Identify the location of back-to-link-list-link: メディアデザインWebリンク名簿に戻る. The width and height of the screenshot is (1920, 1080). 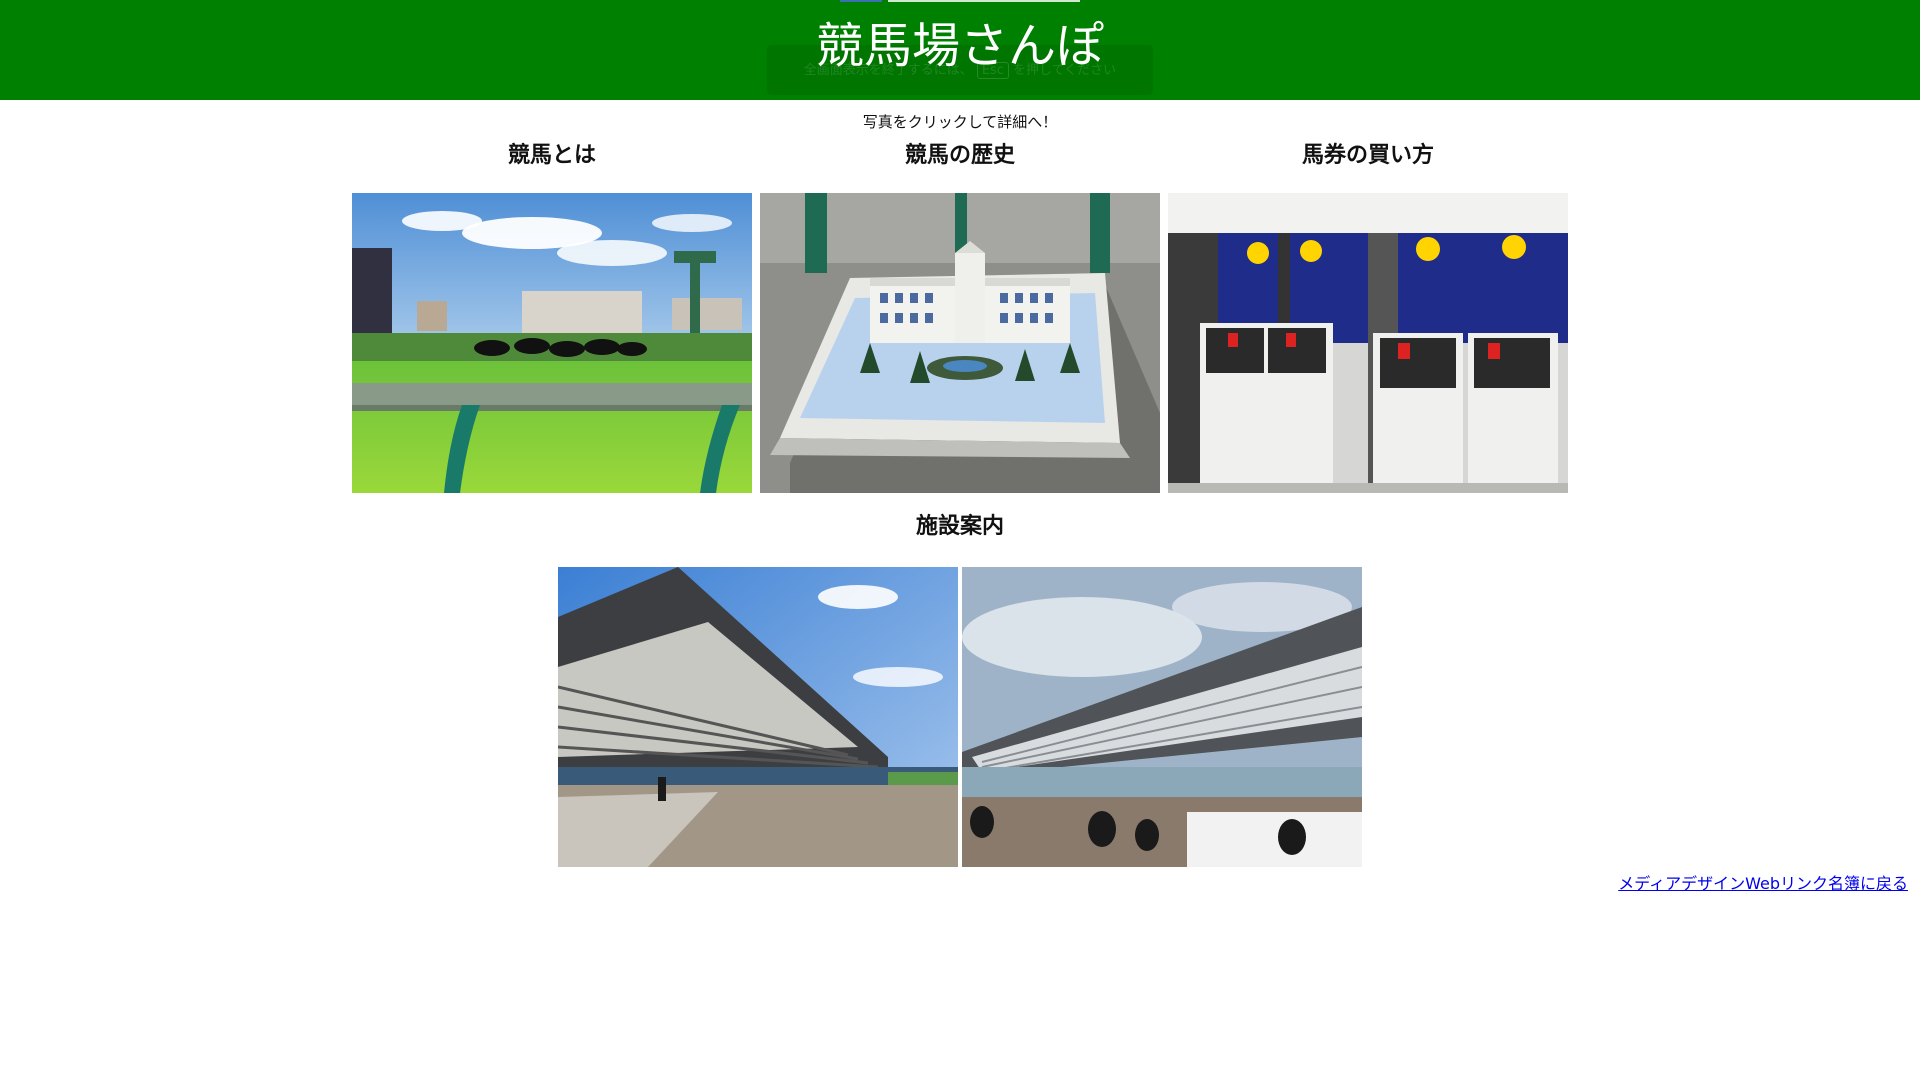
(1763, 884).